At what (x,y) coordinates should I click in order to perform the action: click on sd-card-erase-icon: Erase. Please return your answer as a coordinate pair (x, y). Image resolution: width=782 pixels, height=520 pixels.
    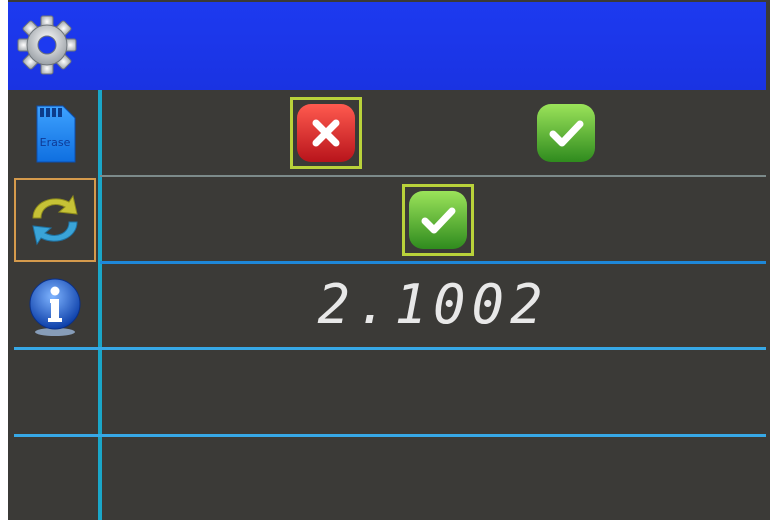
    Looking at the image, I should click on (55, 134).